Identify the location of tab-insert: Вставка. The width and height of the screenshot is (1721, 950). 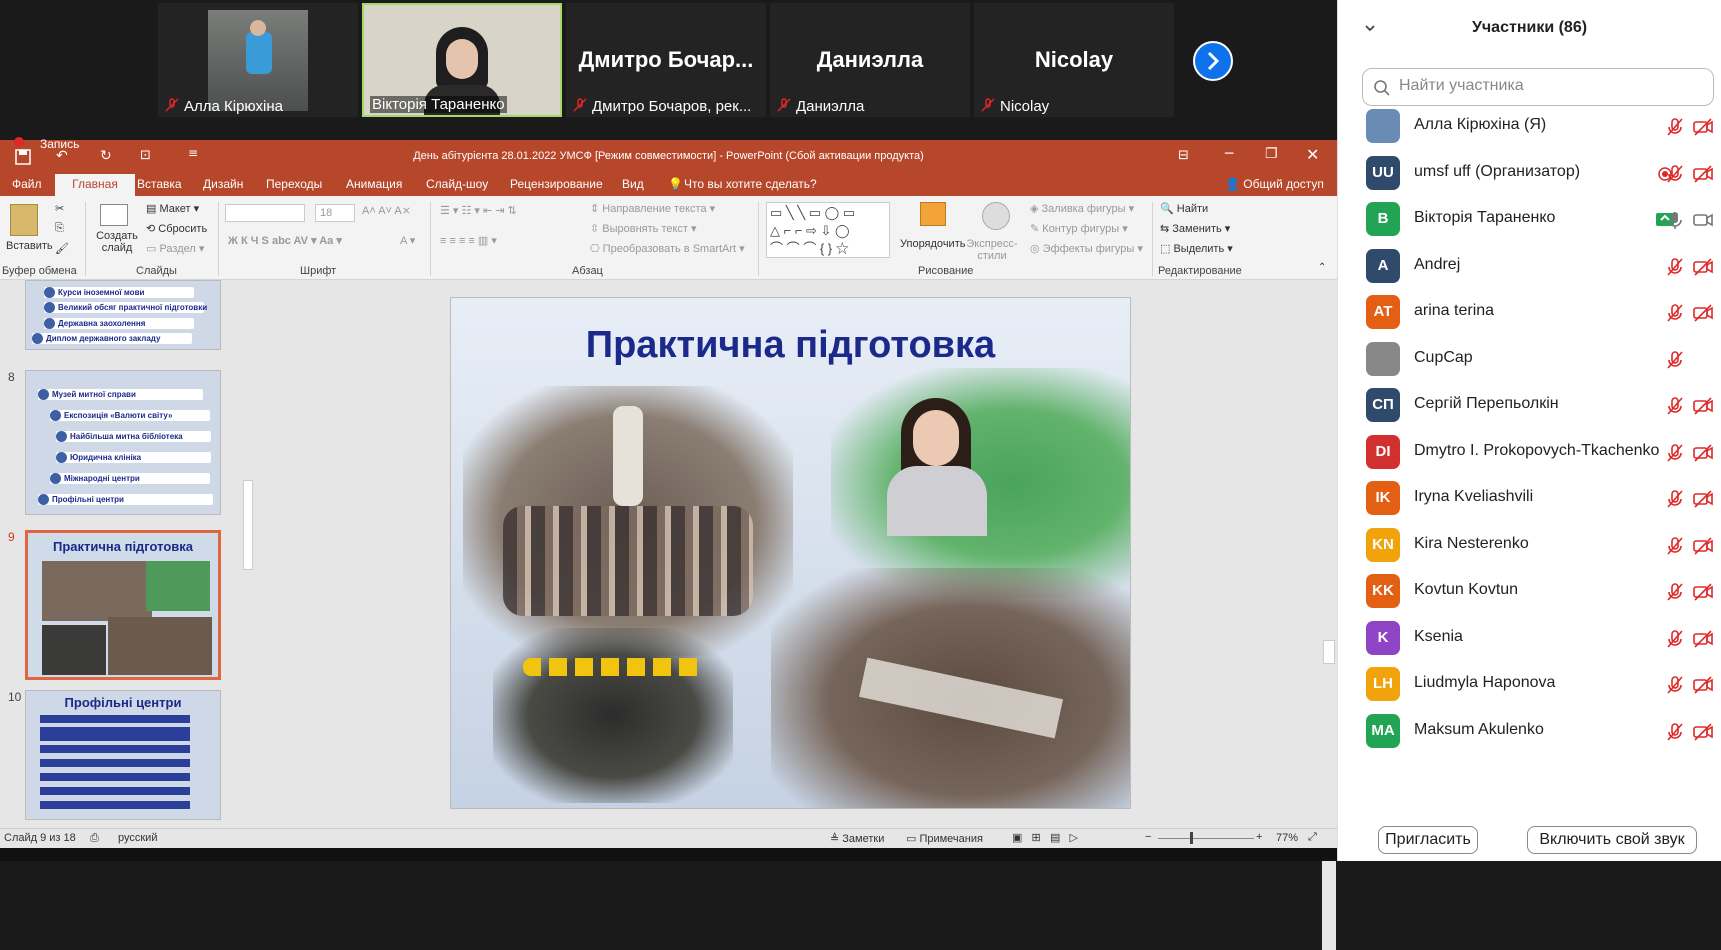
(159, 184).